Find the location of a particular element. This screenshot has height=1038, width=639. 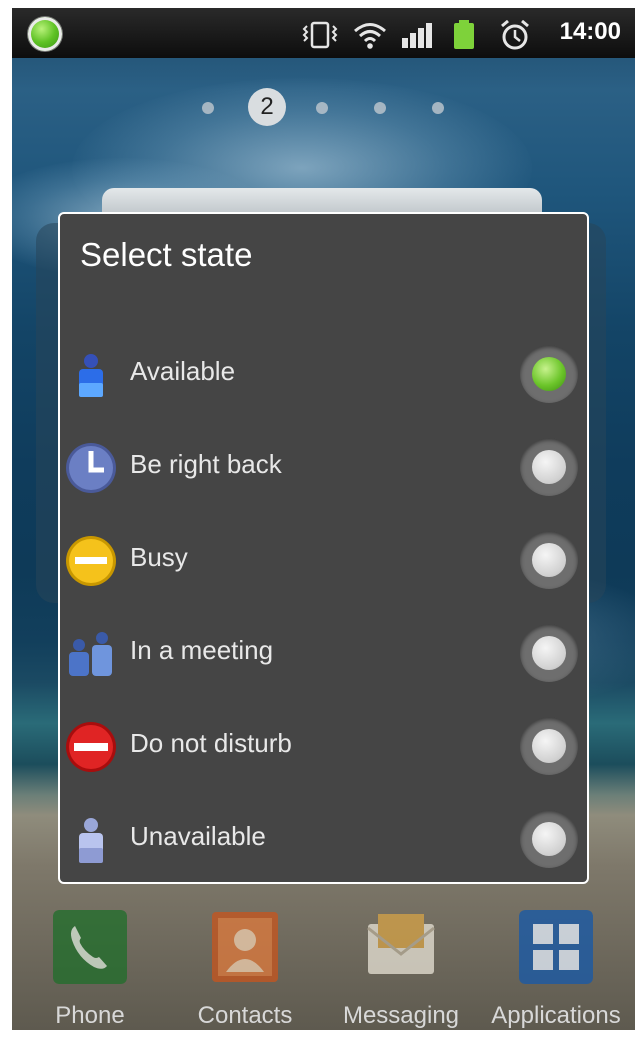

dock-item-applications: Applications is located at coordinates (556, 970).